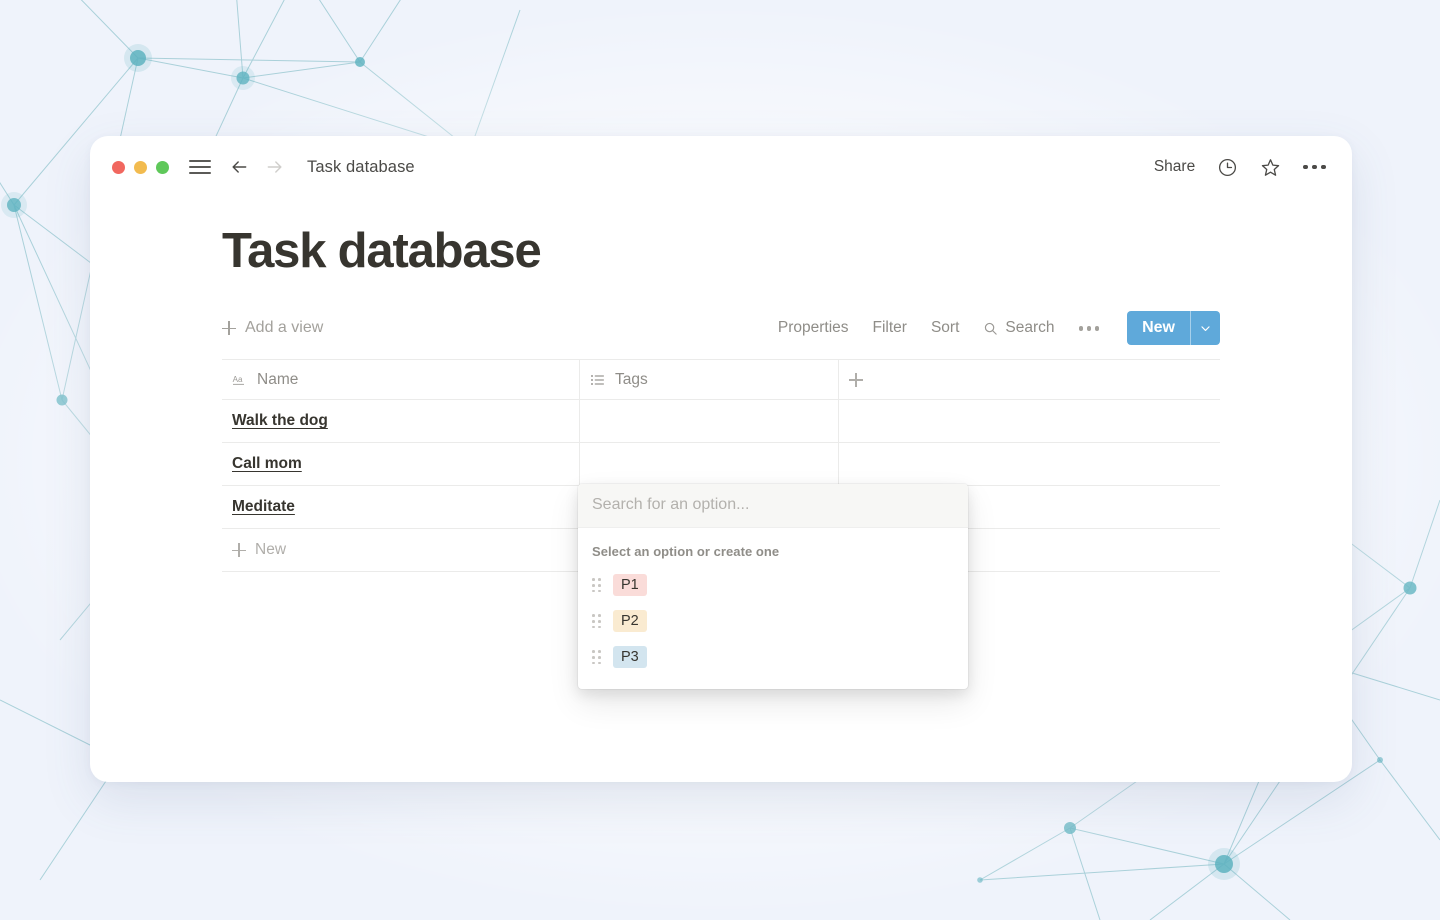  I want to click on clock-icon, so click(1227, 167).